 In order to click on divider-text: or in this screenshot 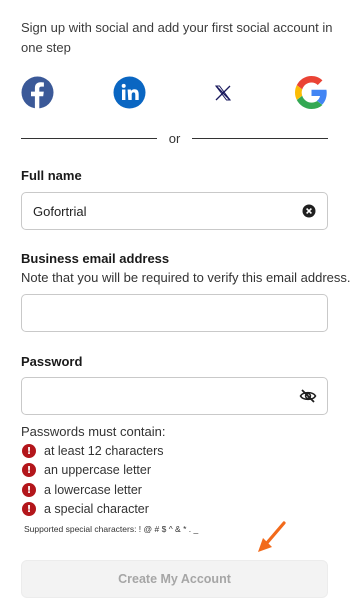, I will do `click(174, 138)`.